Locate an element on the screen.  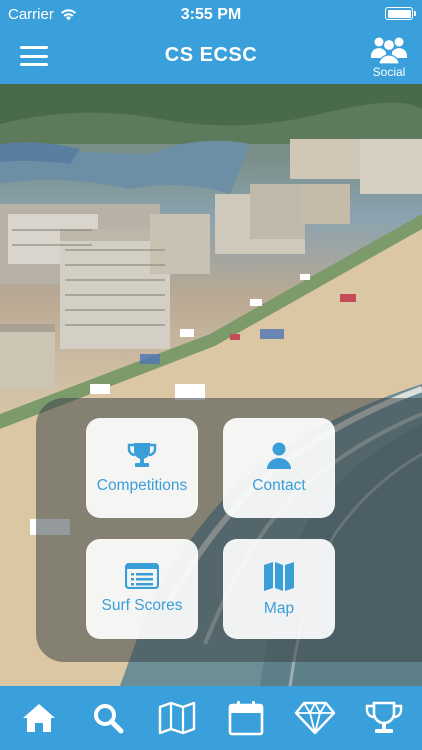
person-icon is located at coordinates (279, 455).